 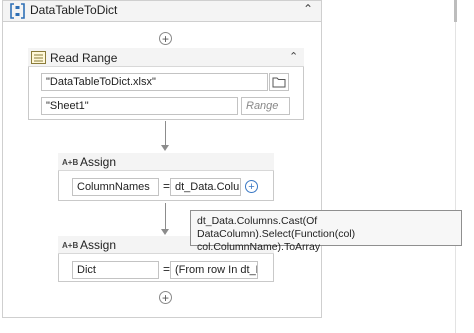 What do you see at coordinates (205, 187) in the screenshot?
I see `assign-value-input: dt_Data.Colum` at bounding box center [205, 187].